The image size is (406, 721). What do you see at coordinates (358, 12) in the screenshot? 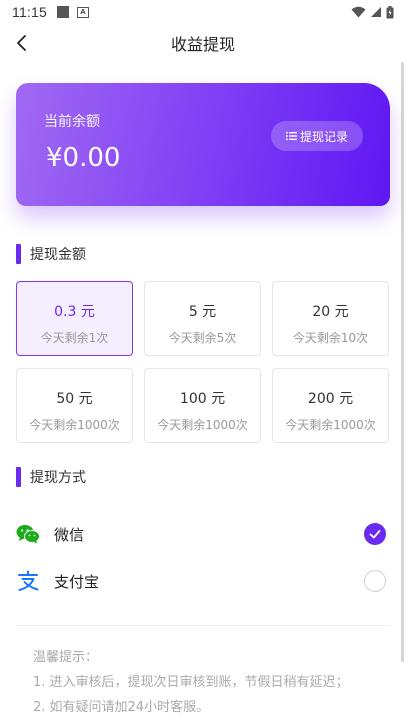
I see `wifi-icon` at bounding box center [358, 12].